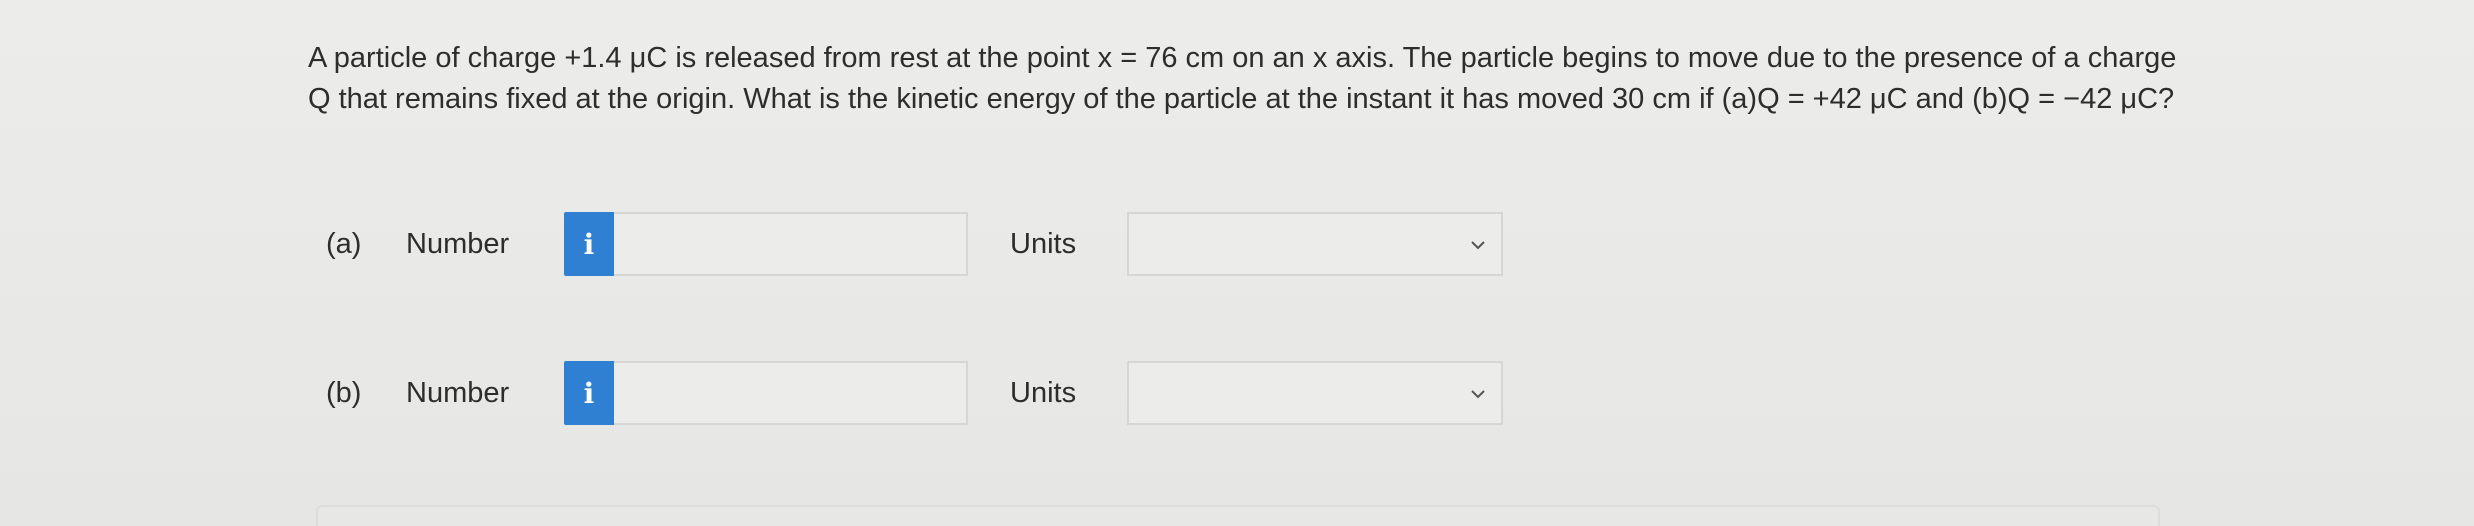 The image size is (2474, 526). I want to click on answer-row-a: (a) Number i Units, so click(905, 244).